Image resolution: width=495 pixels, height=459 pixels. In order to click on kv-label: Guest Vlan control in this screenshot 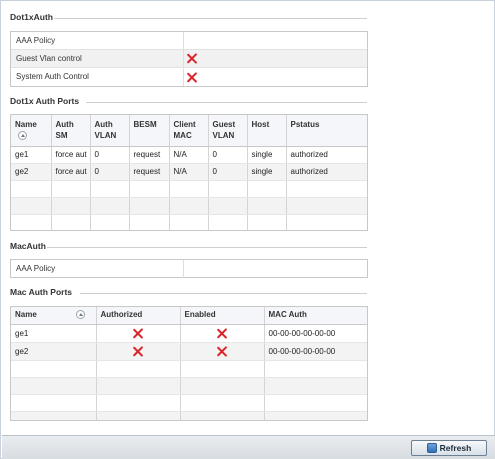, I will do `click(97, 58)`.